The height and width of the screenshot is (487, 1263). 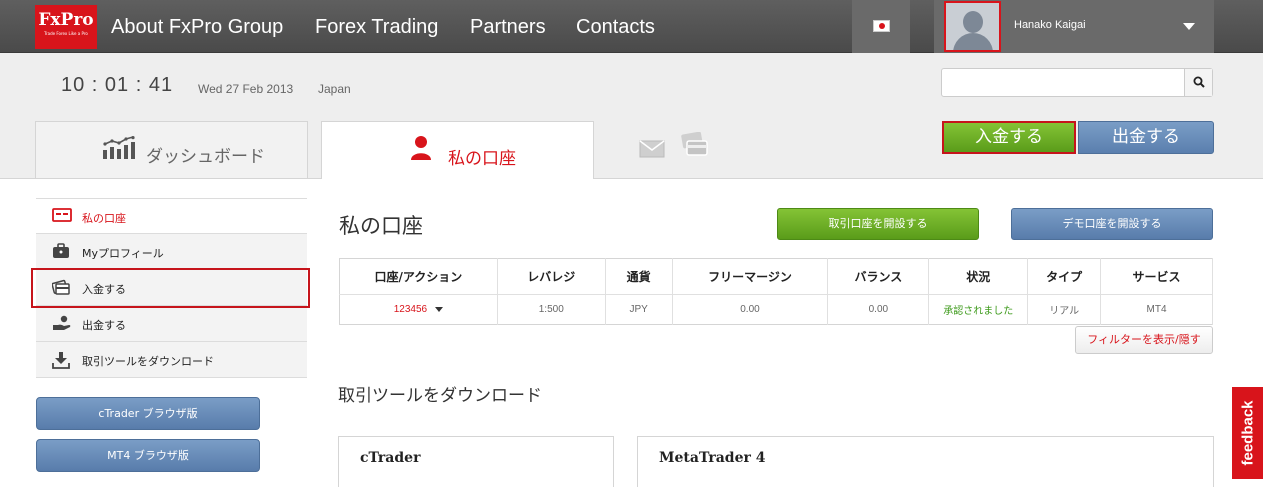 What do you see at coordinates (652, 149) in the screenshot?
I see `mail-icon` at bounding box center [652, 149].